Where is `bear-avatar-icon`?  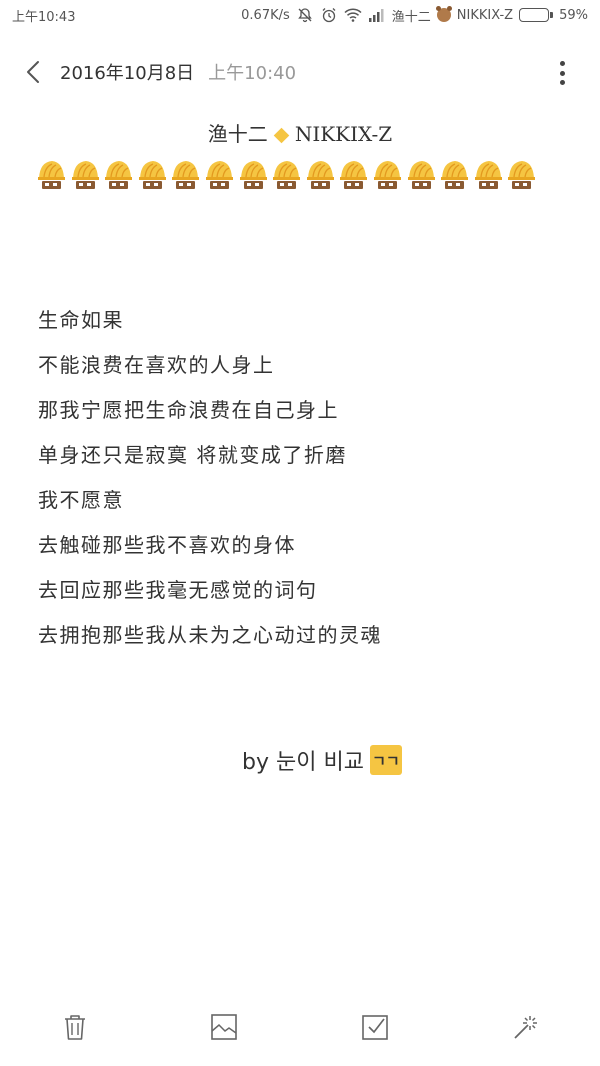
bear-avatar-icon is located at coordinates (443, 14).